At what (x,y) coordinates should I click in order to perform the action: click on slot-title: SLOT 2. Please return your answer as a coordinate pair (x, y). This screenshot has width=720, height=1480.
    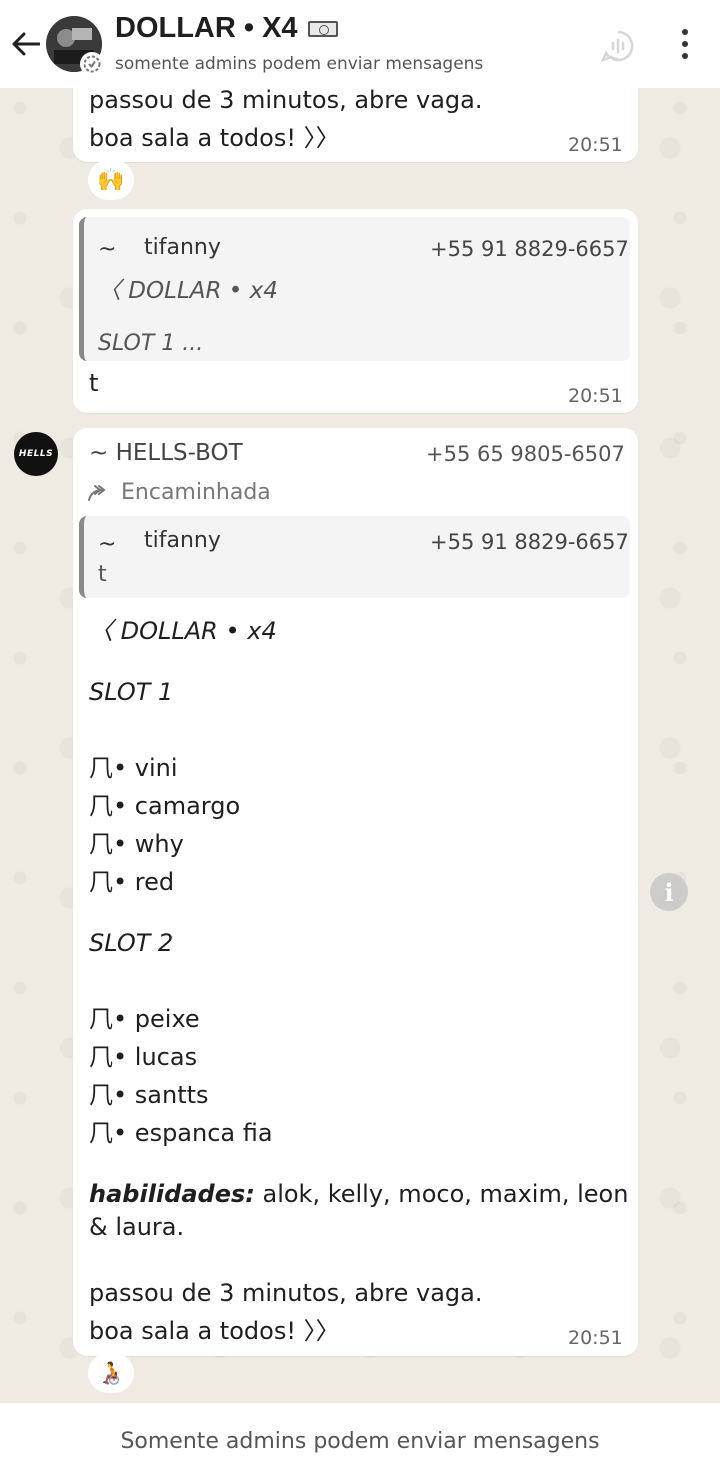
    Looking at the image, I should click on (131, 943).